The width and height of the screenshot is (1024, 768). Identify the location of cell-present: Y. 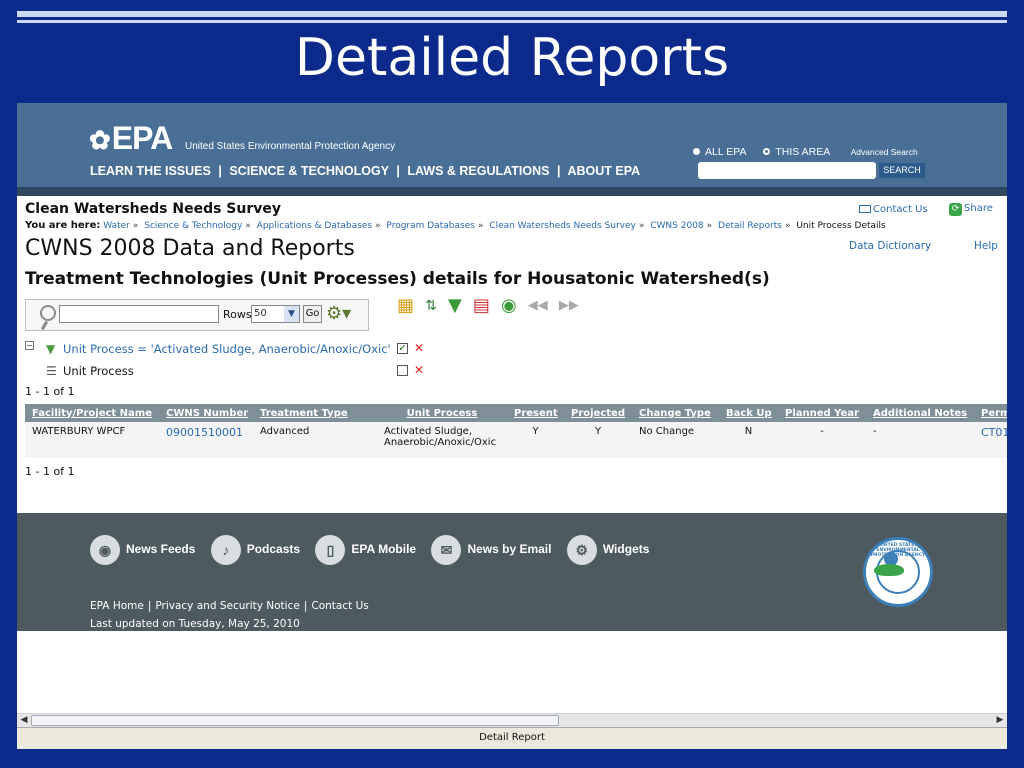
(535, 440).